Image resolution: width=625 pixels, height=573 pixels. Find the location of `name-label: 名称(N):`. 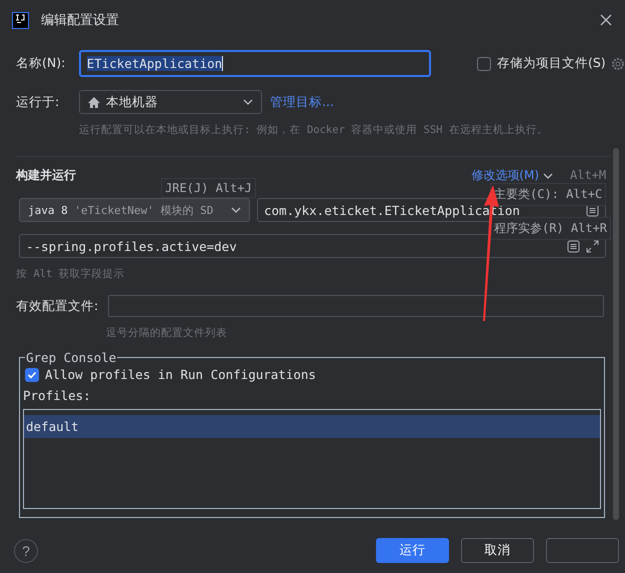

name-label: 名称(N): is located at coordinates (41, 63).